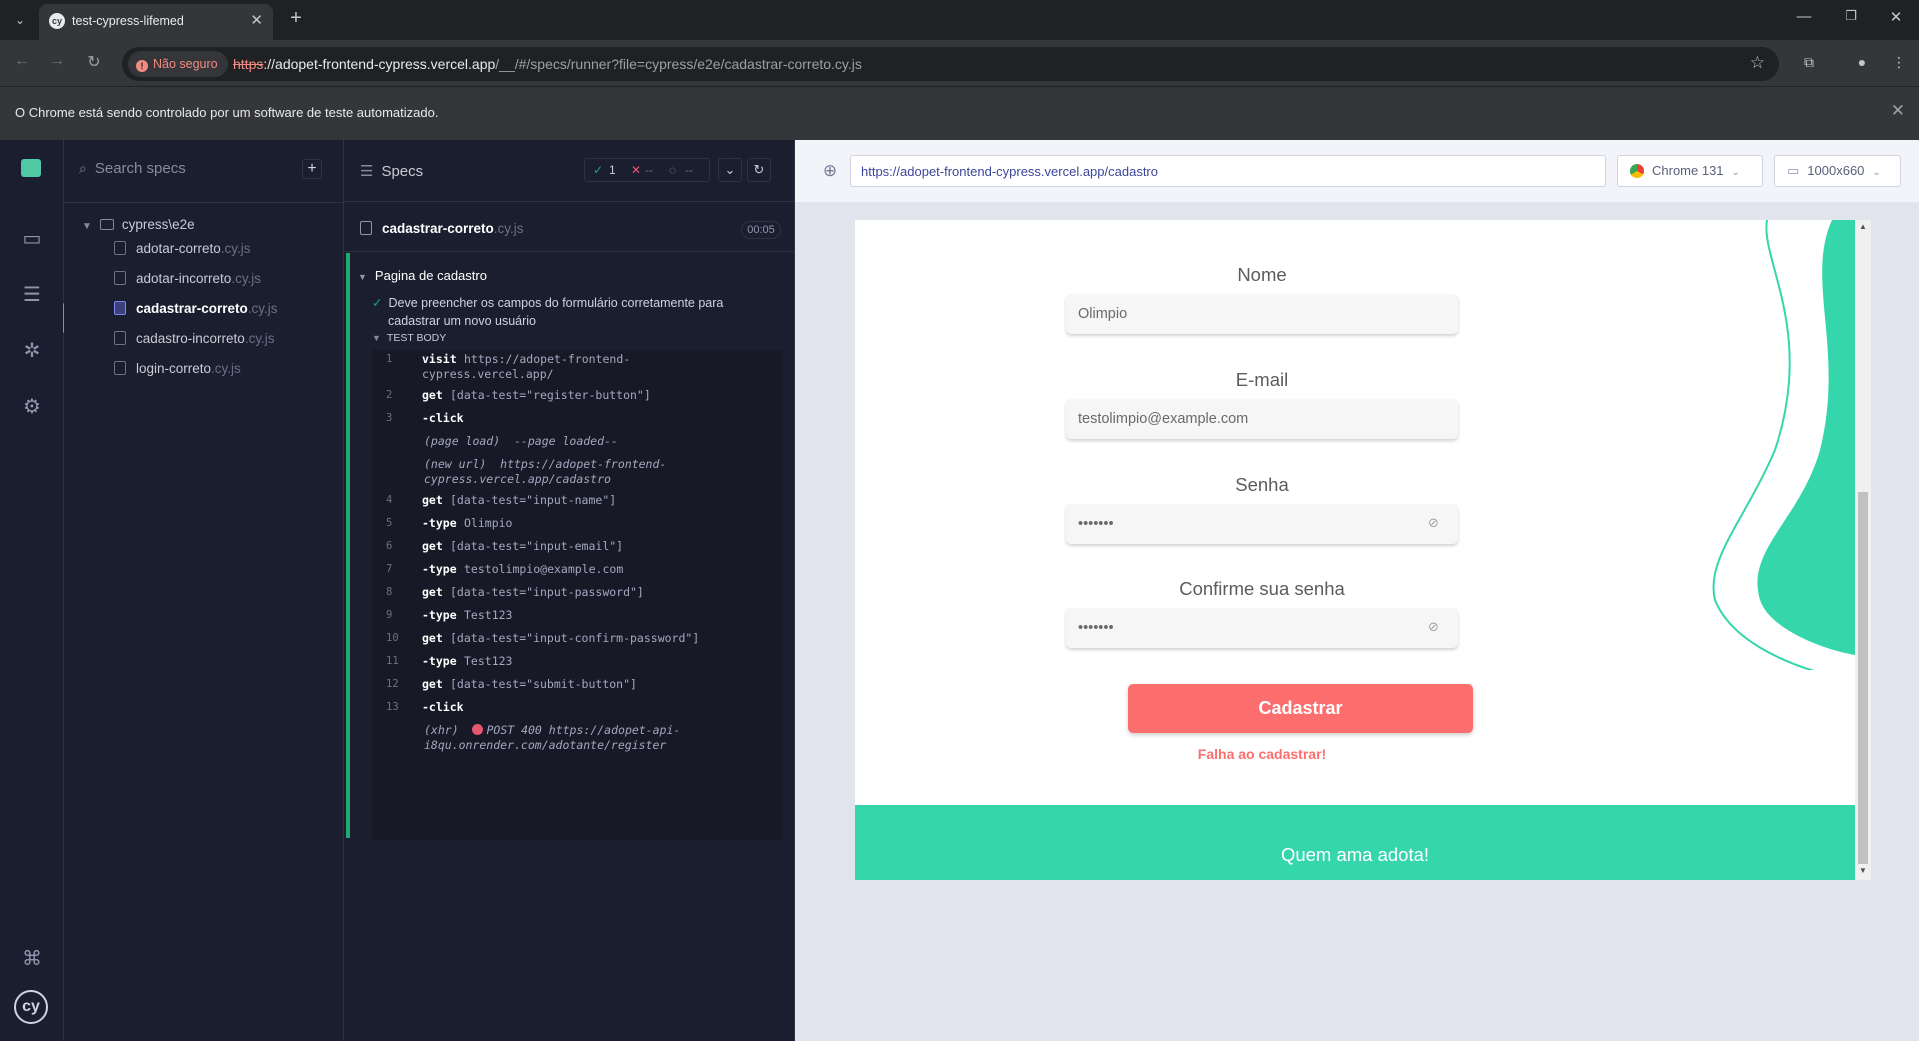 The width and height of the screenshot is (1919, 1041). What do you see at coordinates (1103, 314) in the screenshot?
I see `name-value: Olimpio` at bounding box center [1103, 314].